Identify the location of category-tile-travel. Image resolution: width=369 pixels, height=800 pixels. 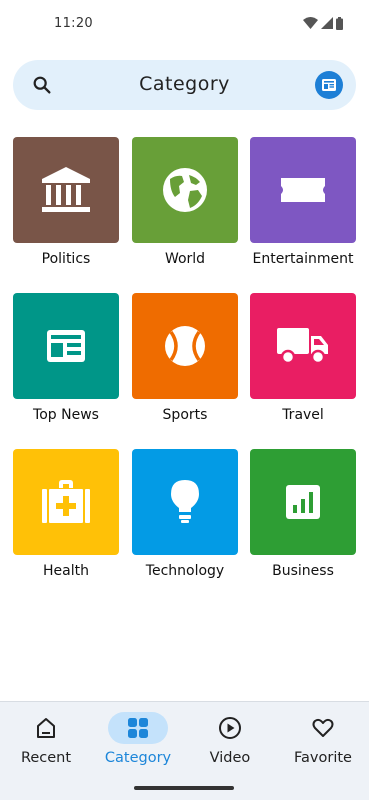
(303, 346).